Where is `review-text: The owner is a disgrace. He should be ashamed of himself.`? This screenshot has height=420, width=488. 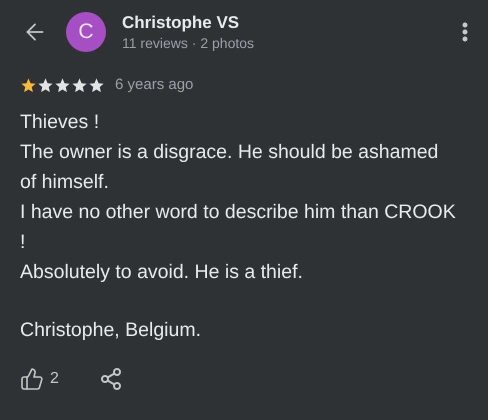
review-text: The owner is a disgrace. He should be ashamed of himself. is located at coordinates (230, 167).